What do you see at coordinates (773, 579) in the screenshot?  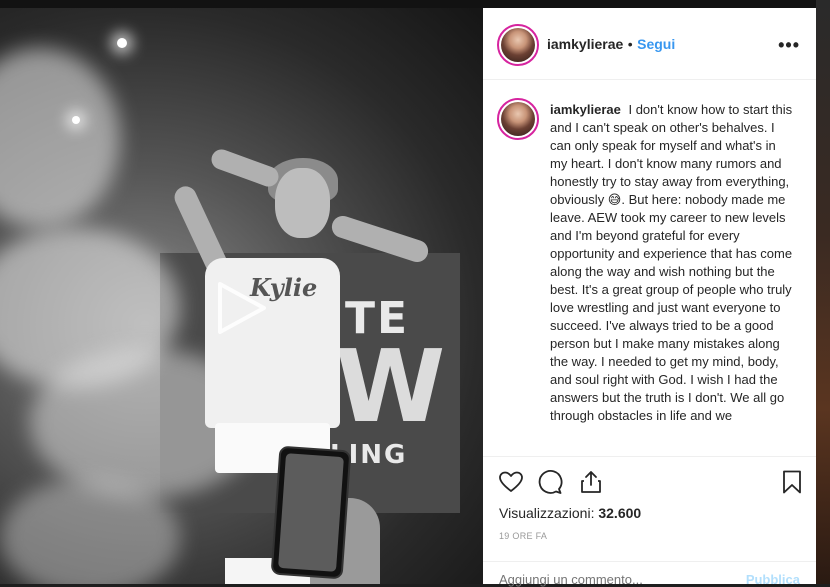 I see `publish-button: Pubblica` at bounding box center [773, 579].